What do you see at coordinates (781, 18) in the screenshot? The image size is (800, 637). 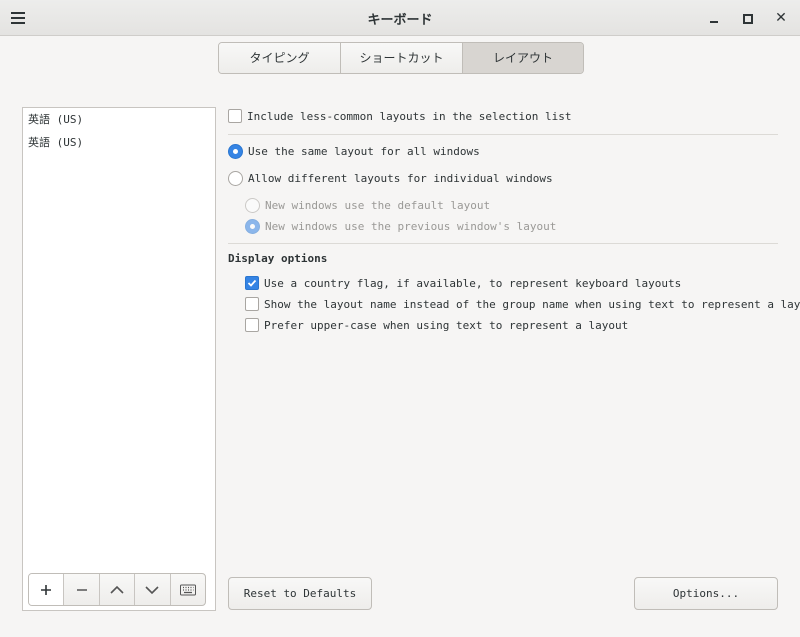 I see `close-icon: ✕` at bounding box center [781, 18].